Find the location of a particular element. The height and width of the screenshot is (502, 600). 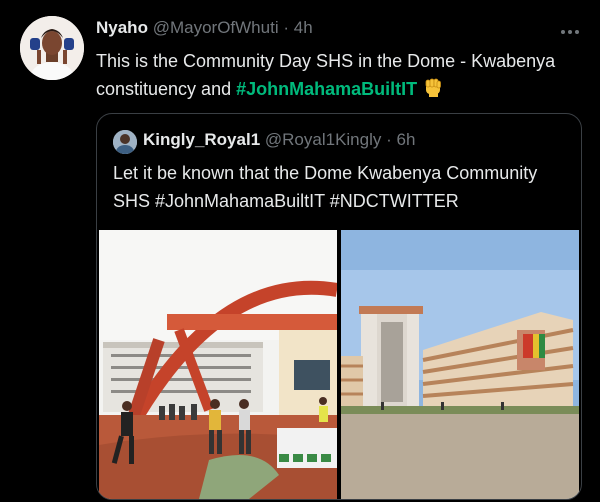

author-avatar is located at coordinates (52, 48).